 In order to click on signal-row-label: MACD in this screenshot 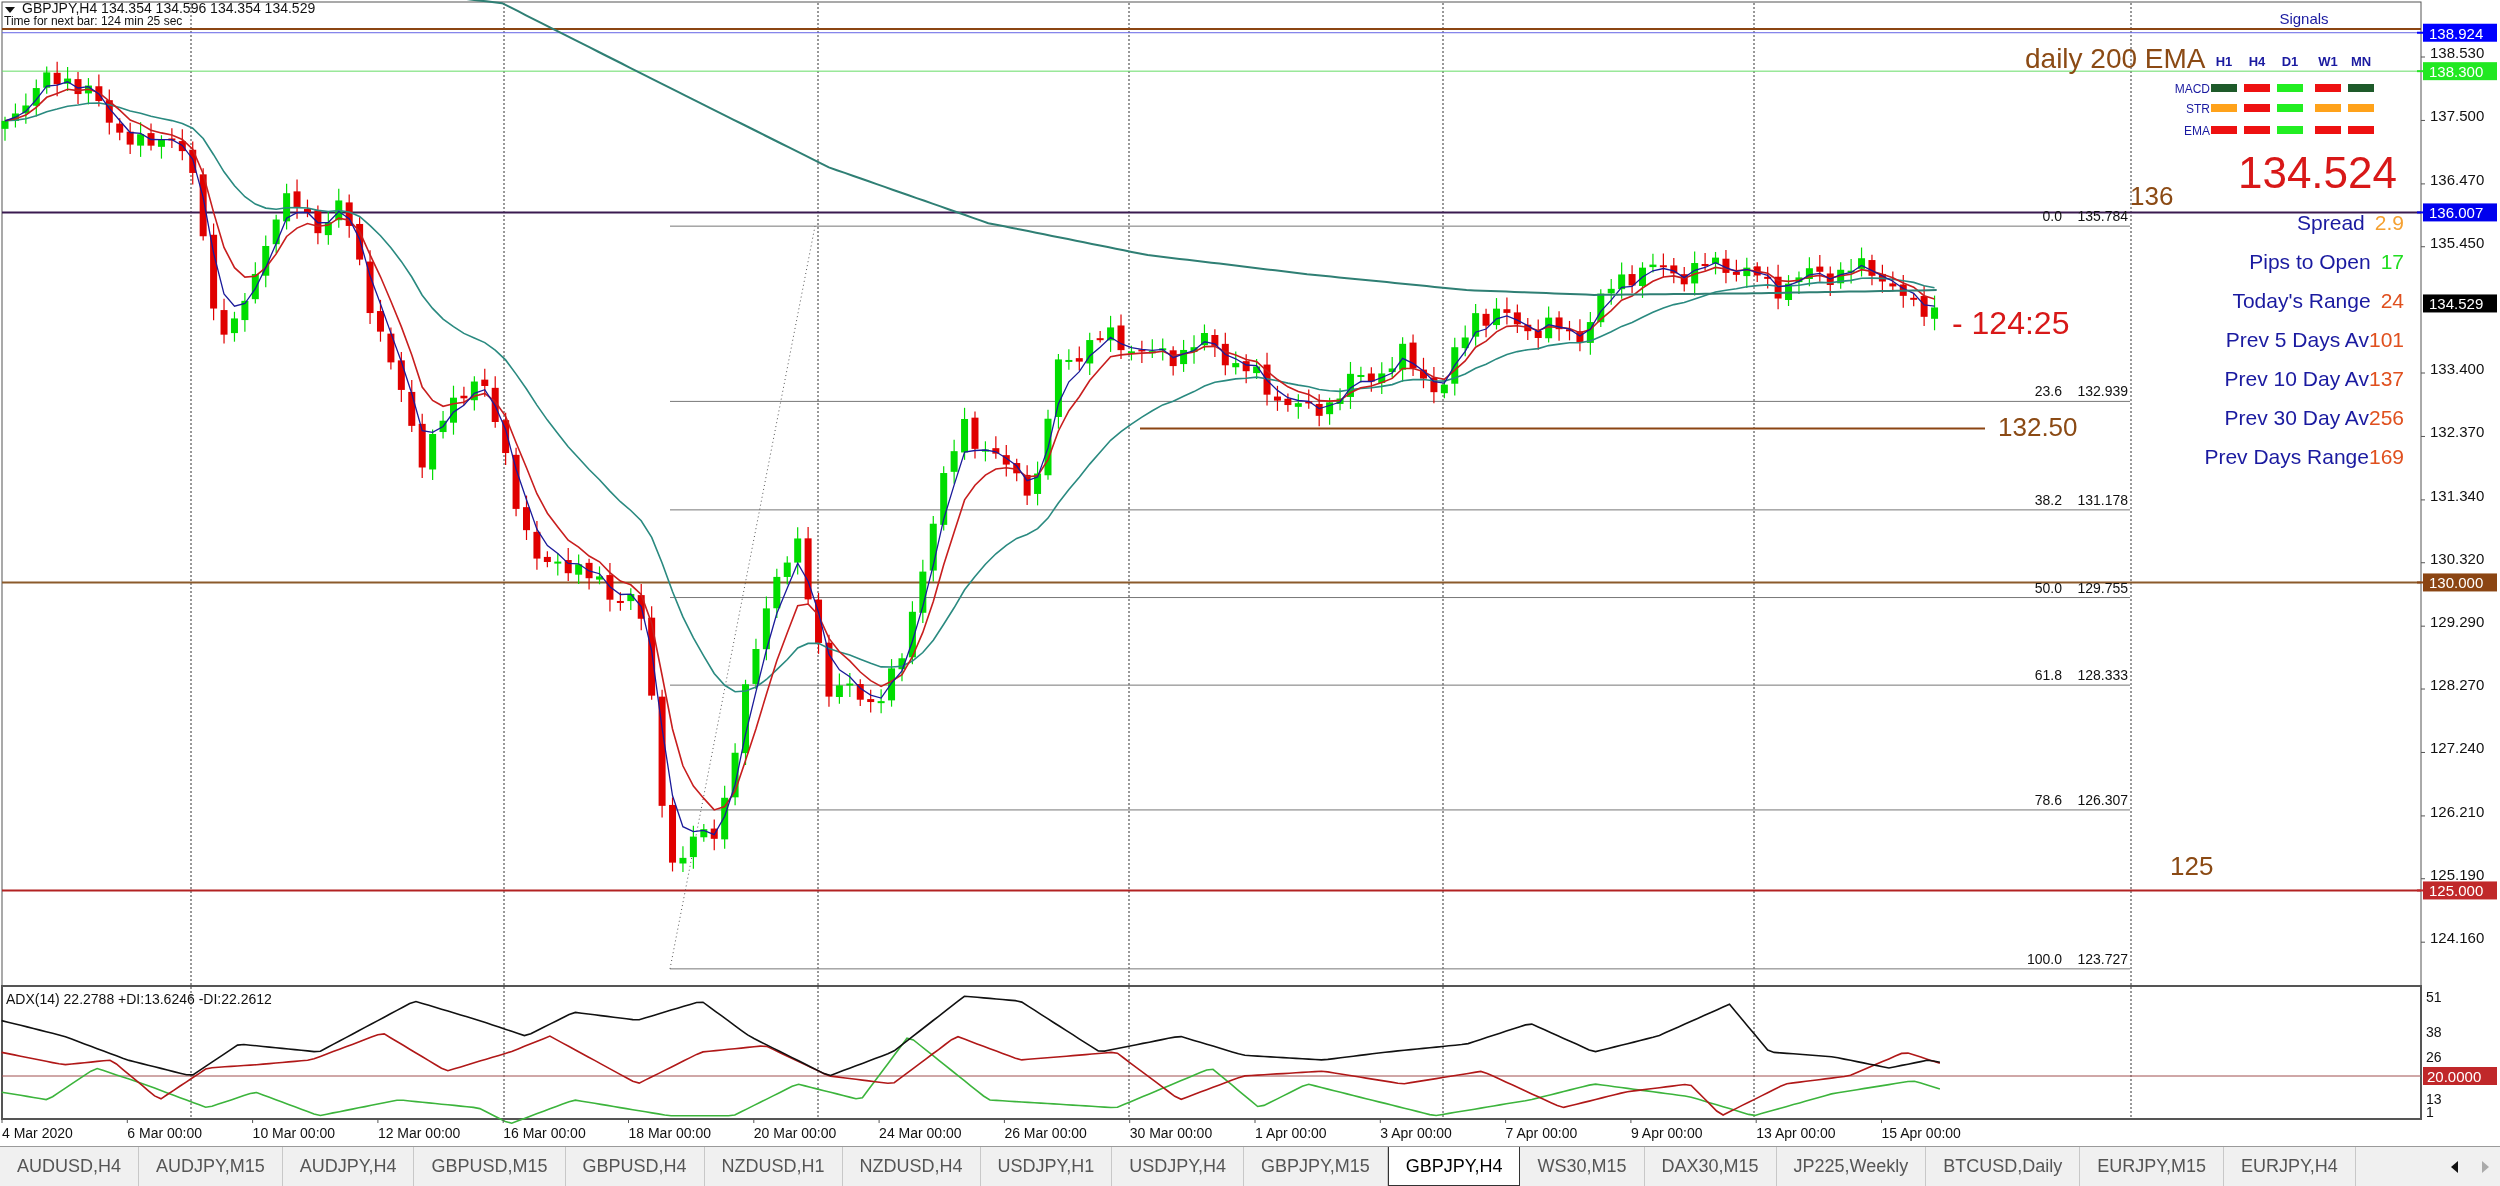, I will do `click(2192, 89)`.